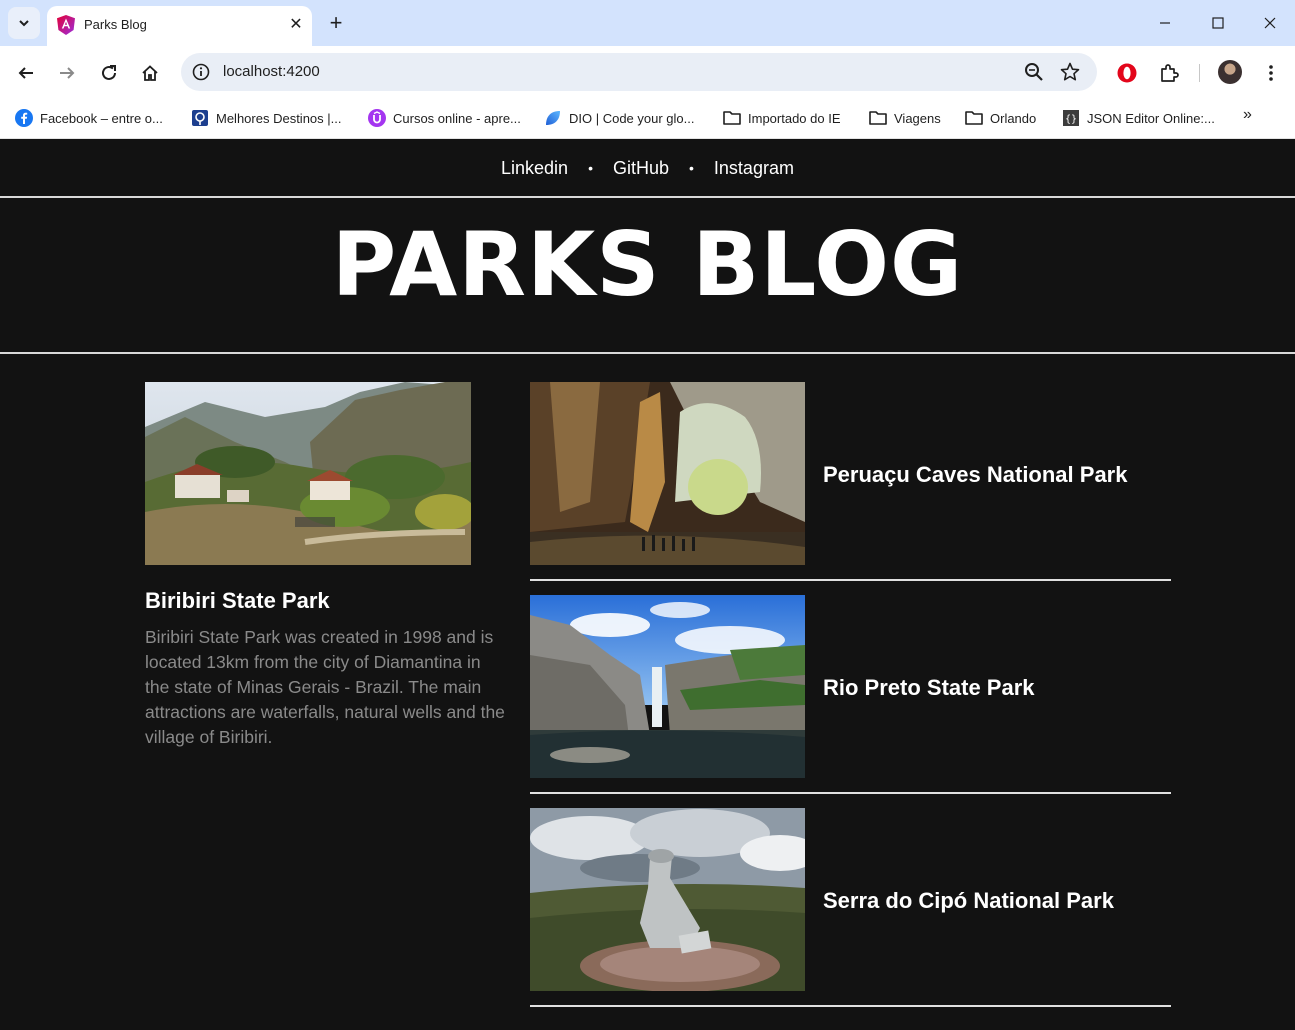 This screenshot has height=1030, width=1295. What do you see at coordinates (553, 118) in the screenshot?
I see `dio-icon` at bounding box center [553, 118].